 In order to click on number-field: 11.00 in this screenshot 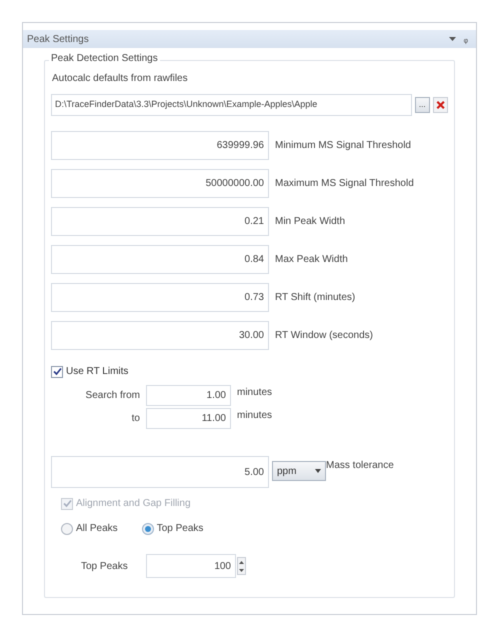, I will do `click(188, 418)`.